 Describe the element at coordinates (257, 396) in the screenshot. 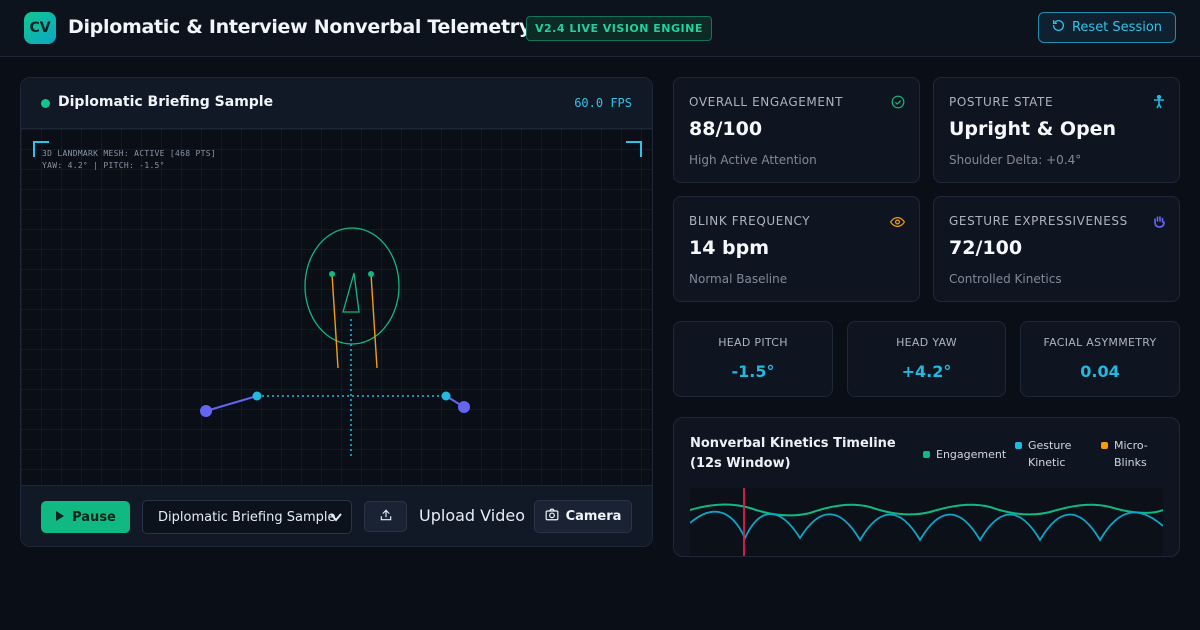

I see `shoulder-joint-left` at that location.